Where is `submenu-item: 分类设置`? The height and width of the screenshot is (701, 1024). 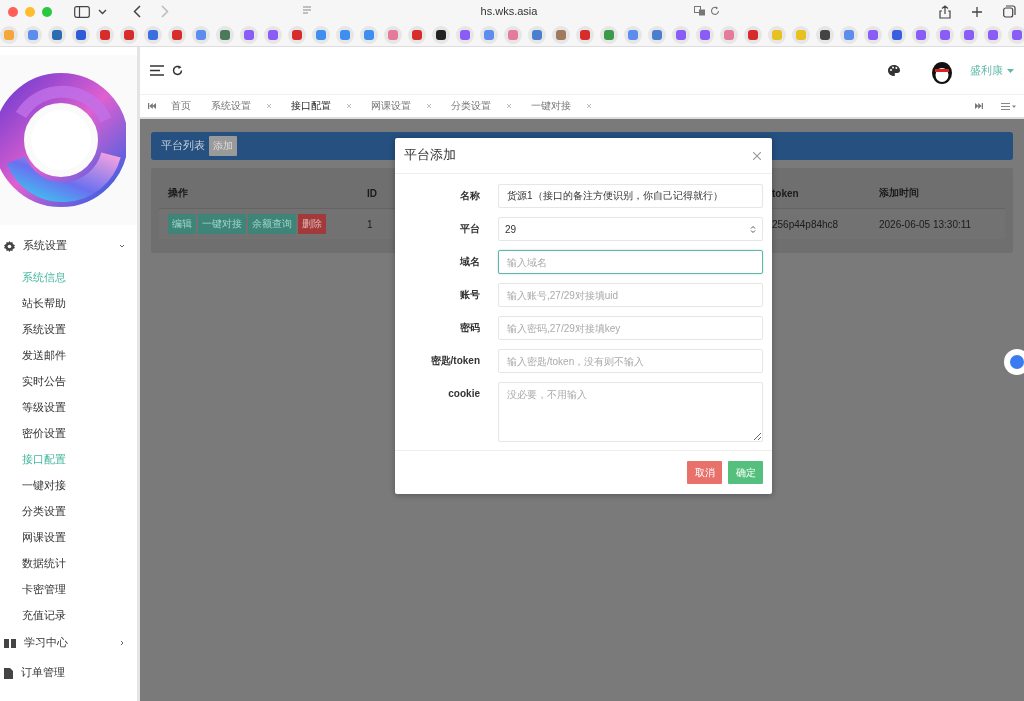
submenu-item: 分类设置 is located at coordinates (68, 511).